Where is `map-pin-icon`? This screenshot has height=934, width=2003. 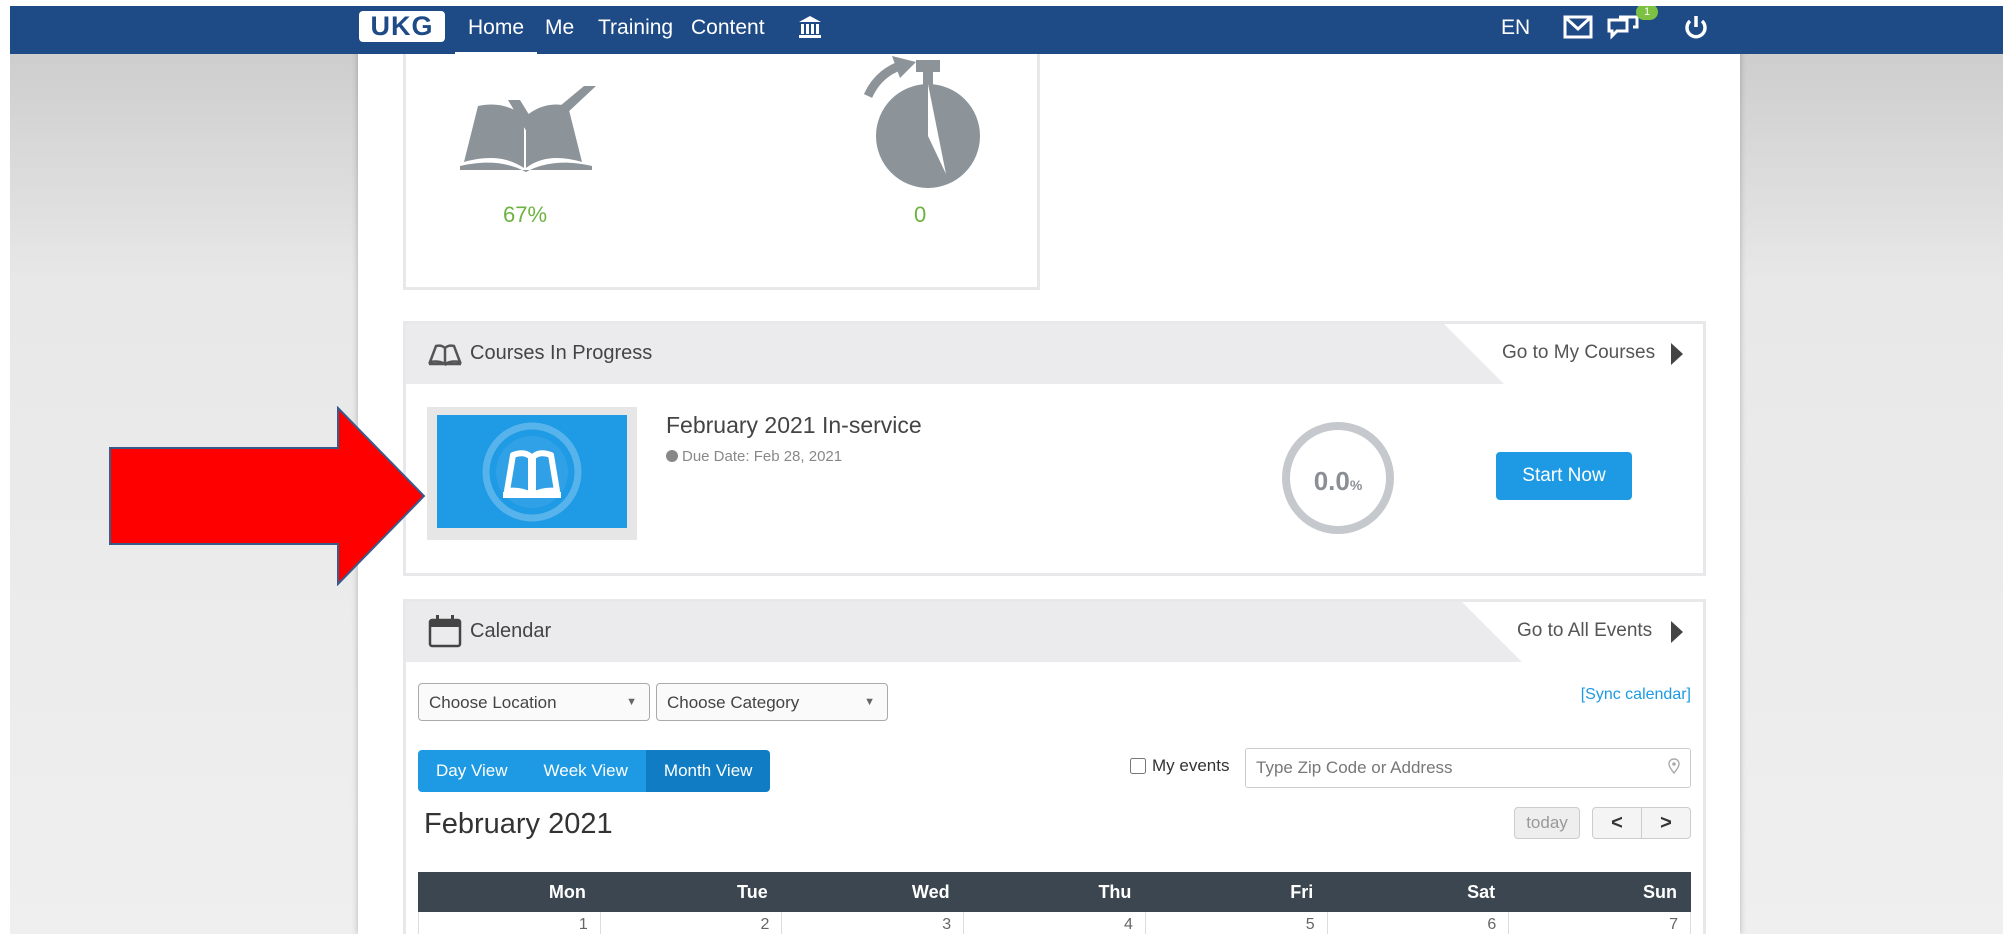
map-pin-icon is located at coordinates (1674, 766).